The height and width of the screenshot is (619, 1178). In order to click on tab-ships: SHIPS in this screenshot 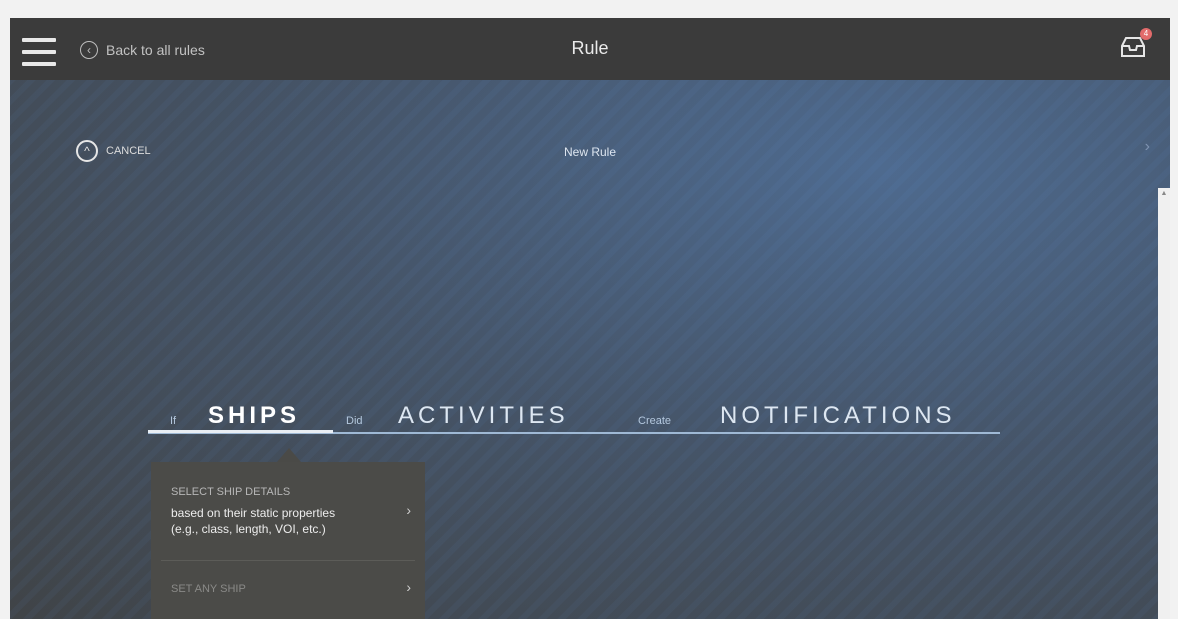, I will do `click(254, 416)`.